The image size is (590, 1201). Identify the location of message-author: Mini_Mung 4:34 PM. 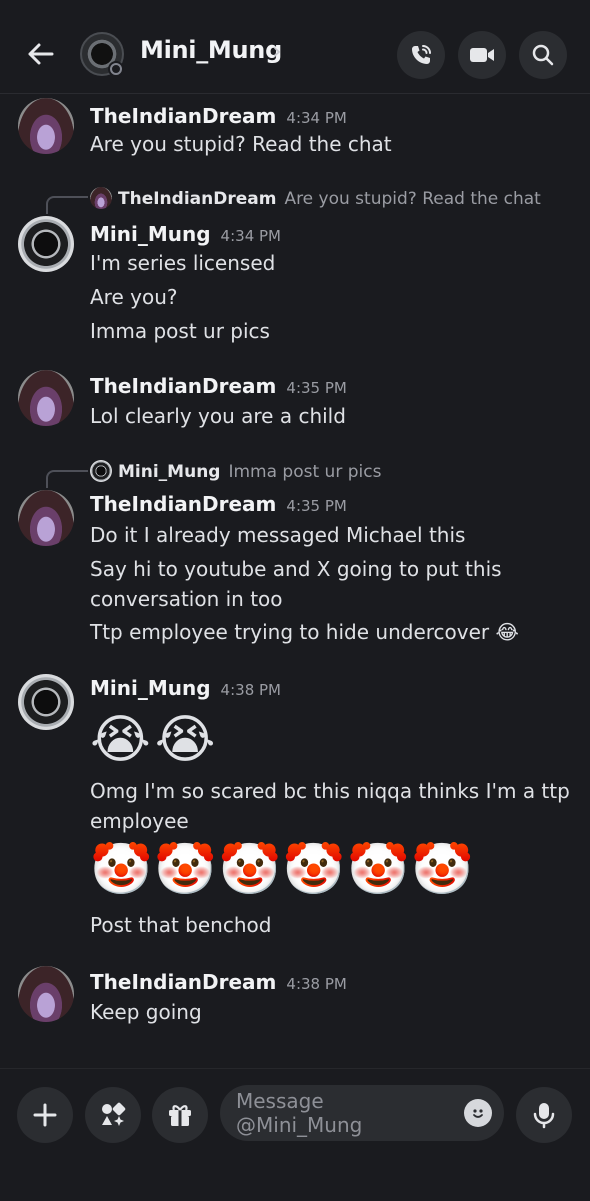
(185, 234).